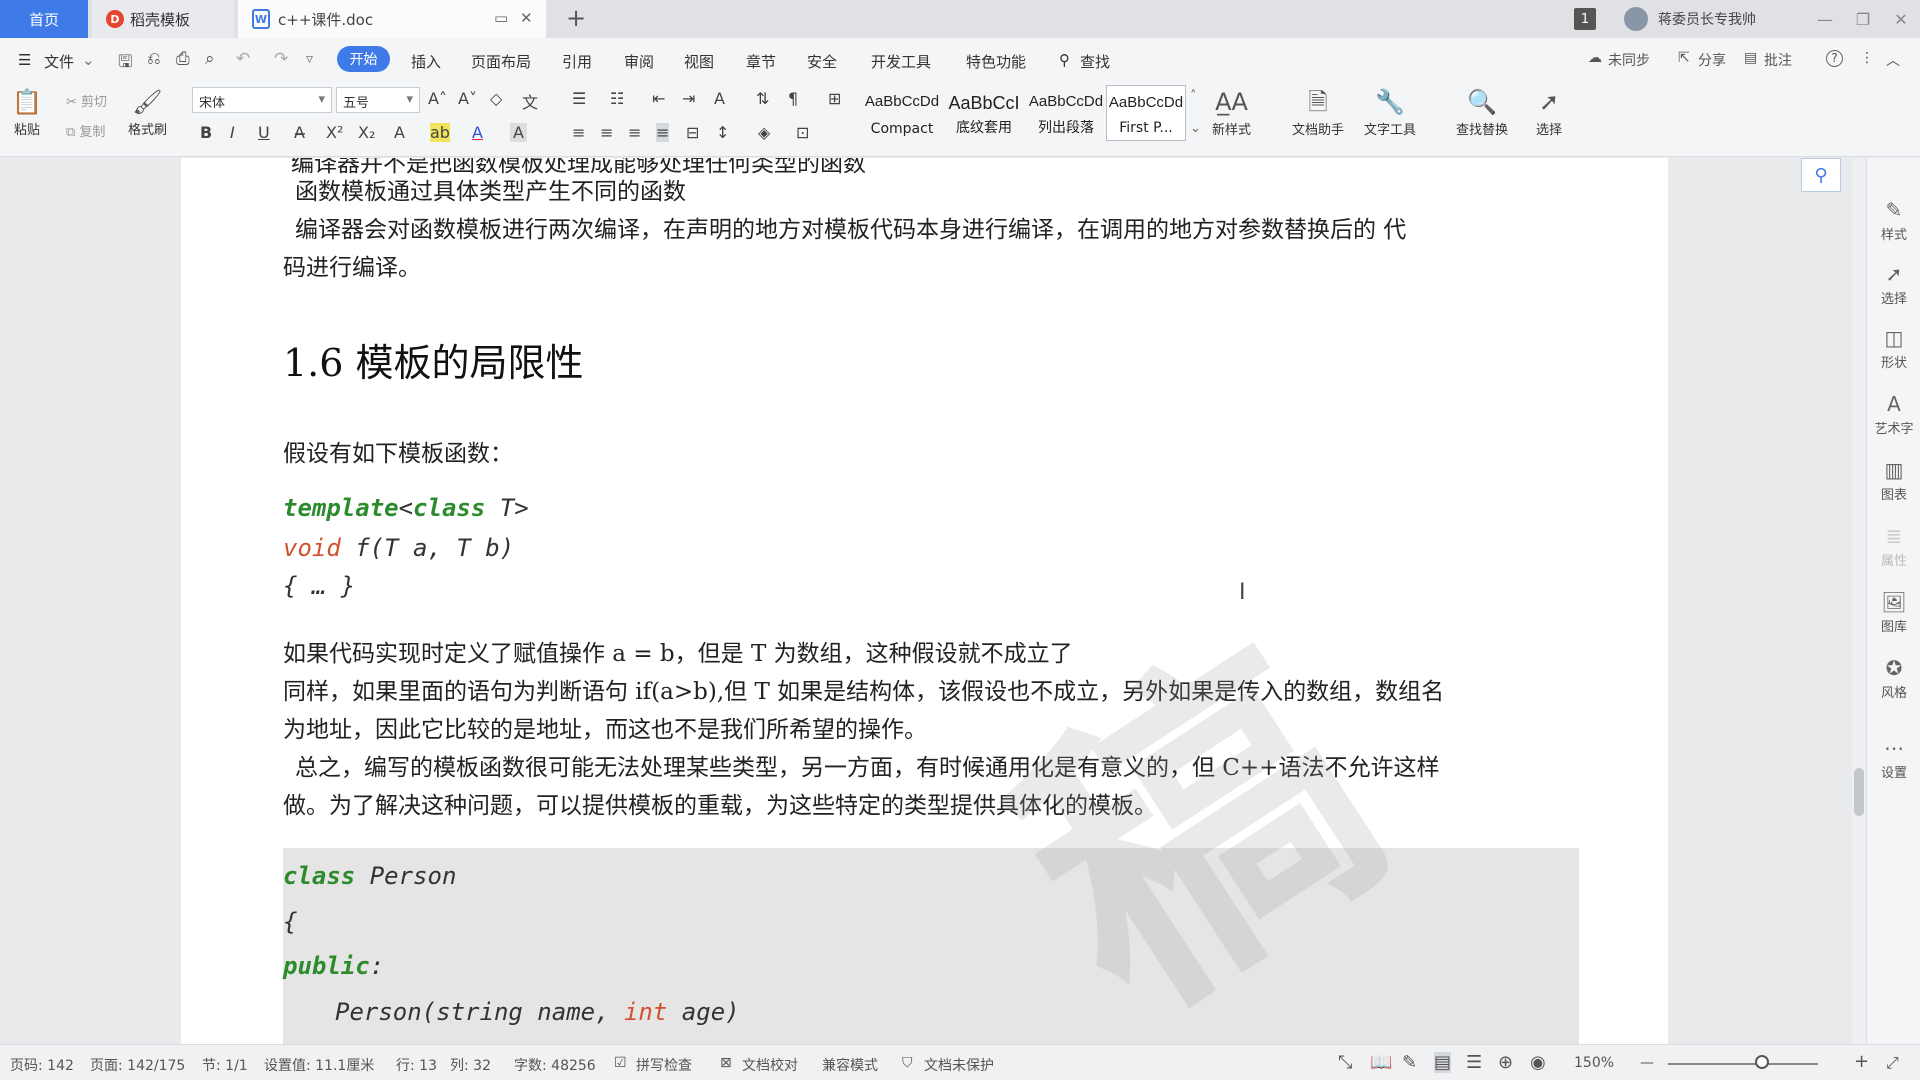 The image size is (1920, 1080). What do you see at coordinates (363, 59) in the screenshot?
I see `menu-start: 开始` at bounding box center [363, 59].